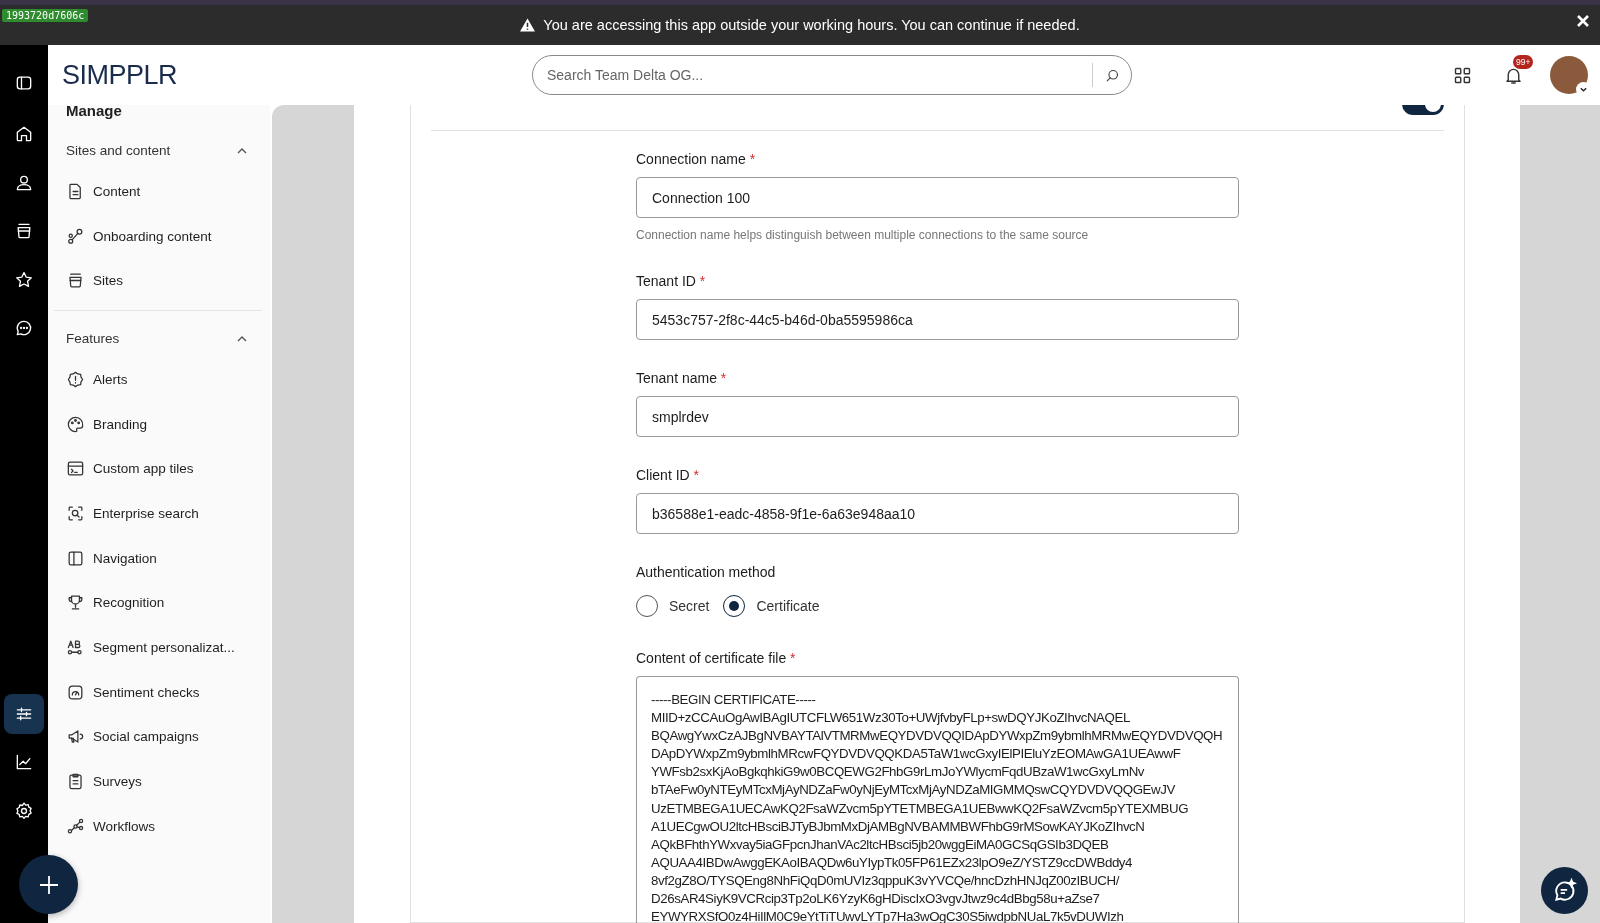 The width and height of the screenshot is (1600, 923). Describe the element at coordinates (159, 281) in the screenshot. I see `sidebar-item: Sites` at that location.